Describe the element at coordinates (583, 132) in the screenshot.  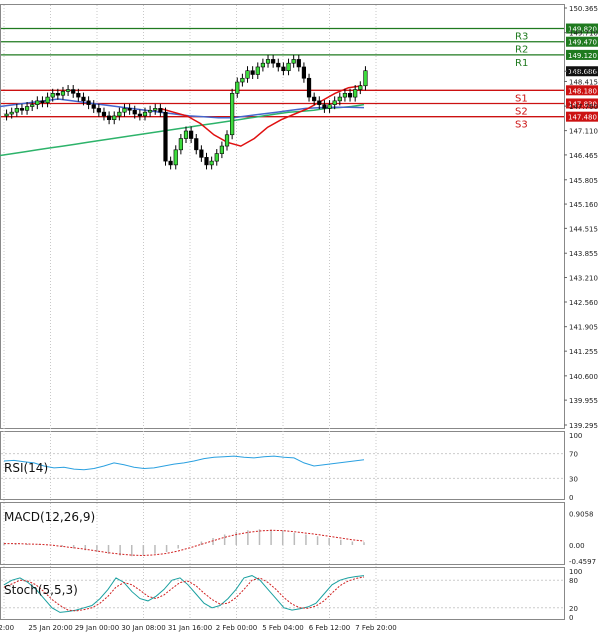
I see `y-tick-label: 147.110` at that location.